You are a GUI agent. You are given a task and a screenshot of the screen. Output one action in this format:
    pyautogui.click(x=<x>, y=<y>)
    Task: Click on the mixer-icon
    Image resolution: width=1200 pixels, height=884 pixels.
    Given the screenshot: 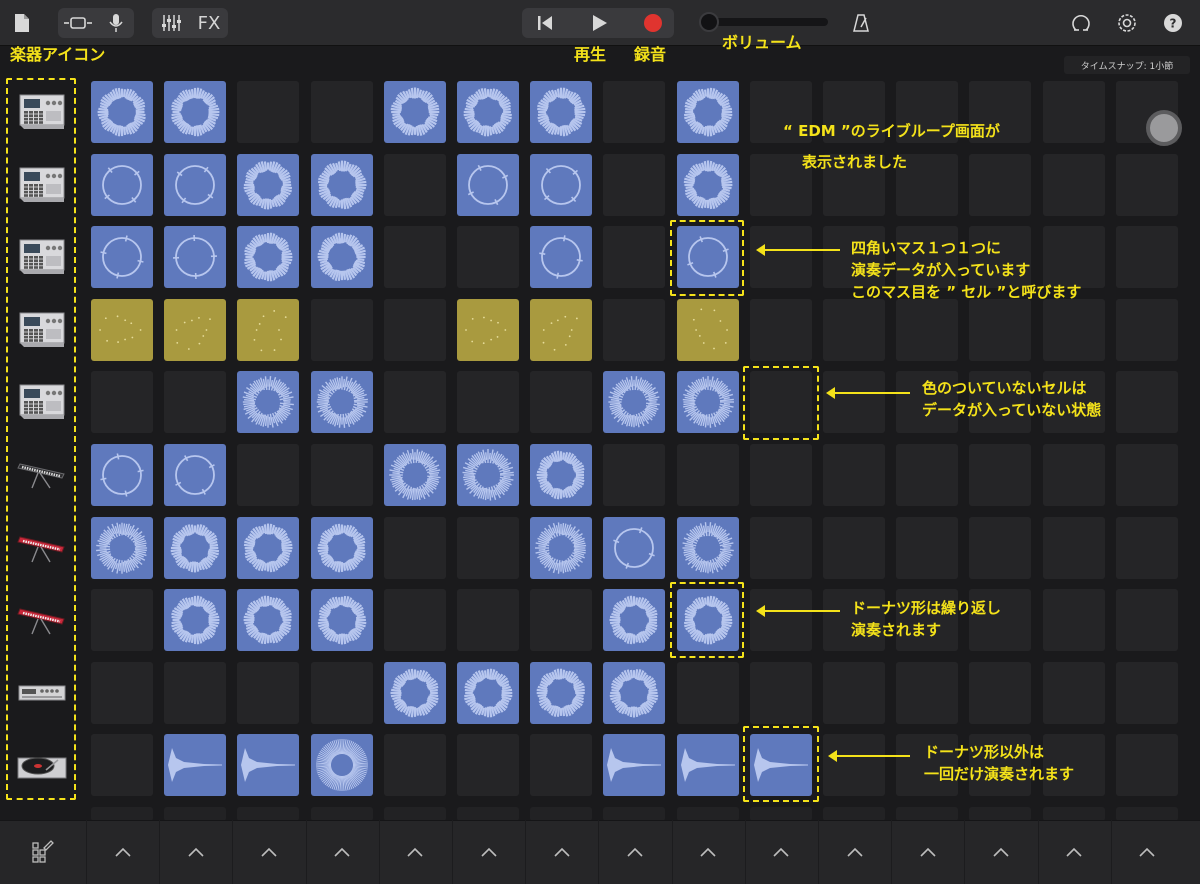 What is the action you would take?
    pyautogui.click(x=171, y=23)
    